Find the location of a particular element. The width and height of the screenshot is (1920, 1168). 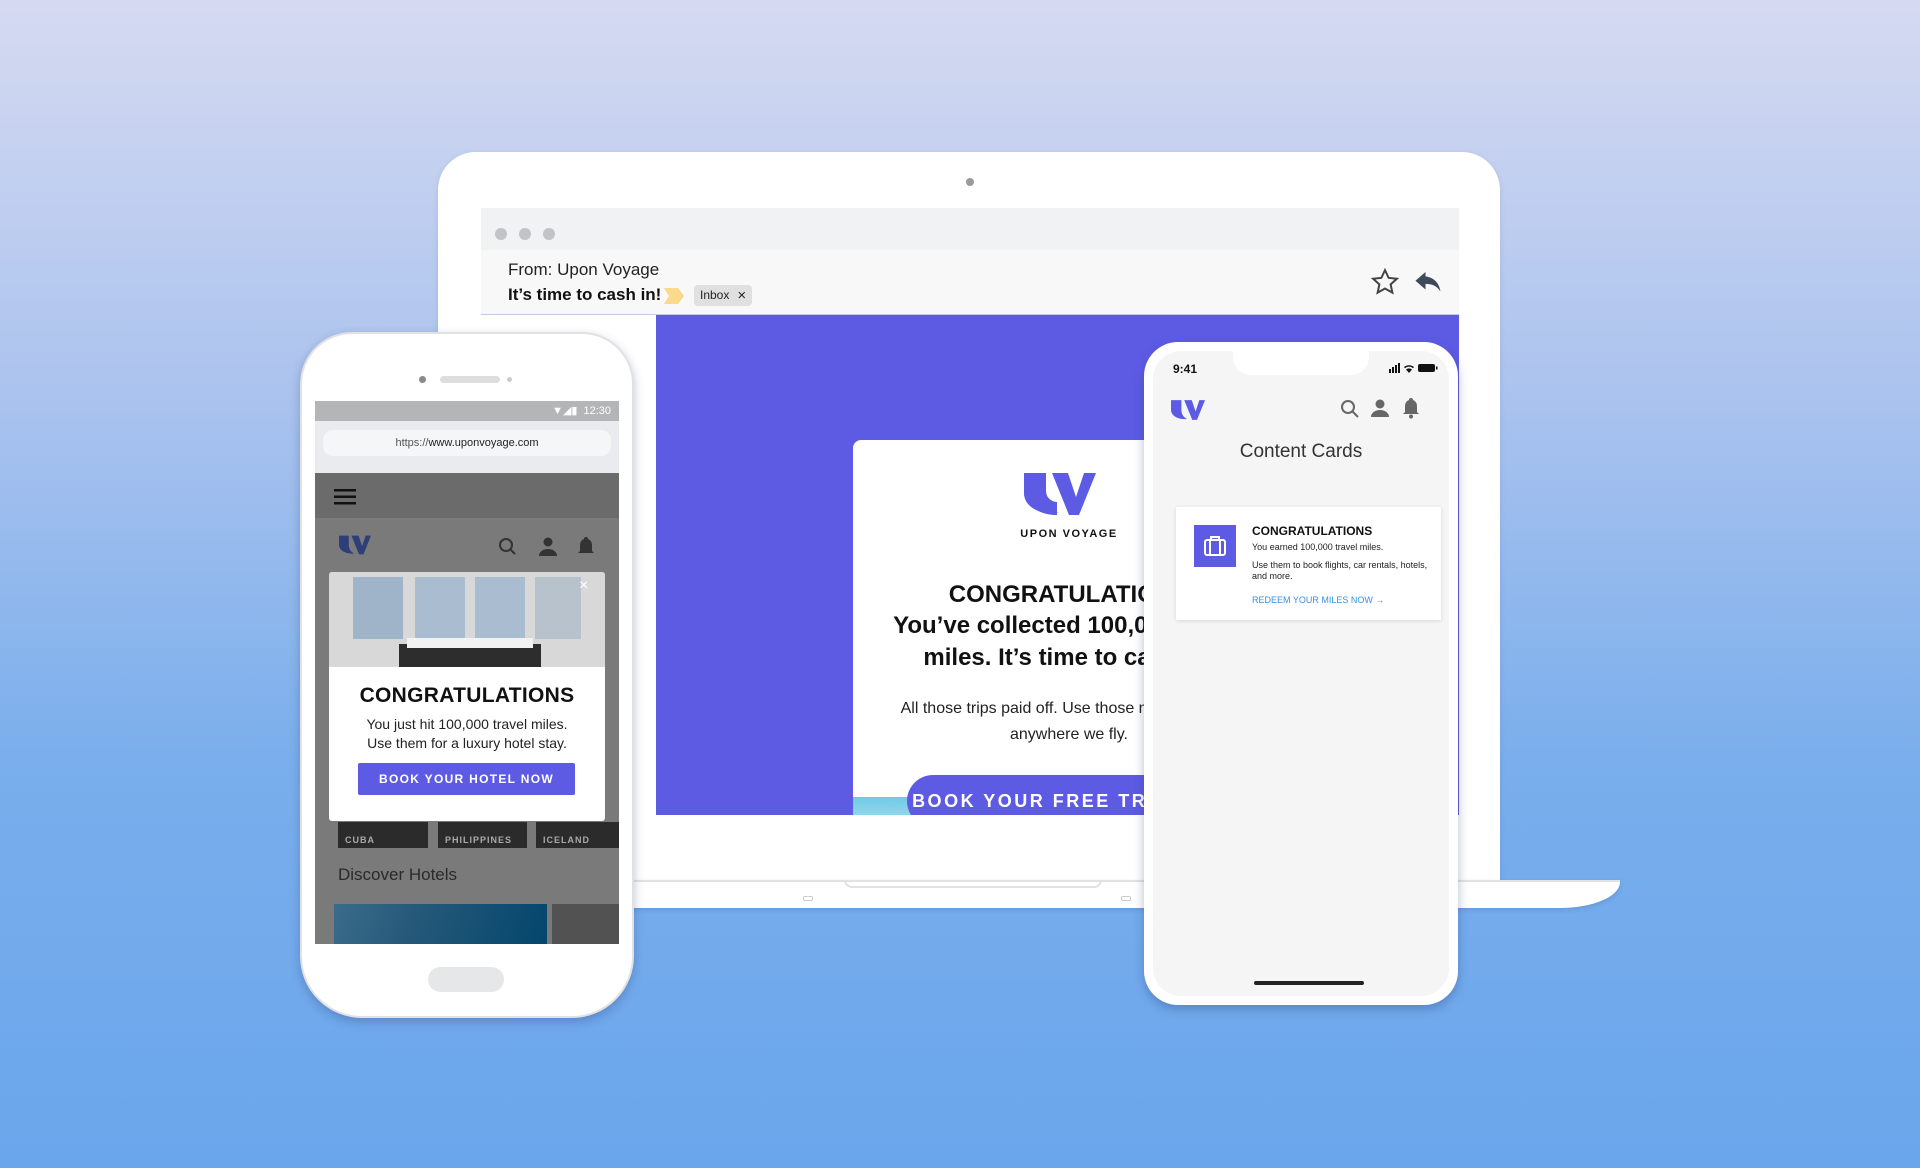

android-clock: 12:30 is located at coordinates (597, 411).